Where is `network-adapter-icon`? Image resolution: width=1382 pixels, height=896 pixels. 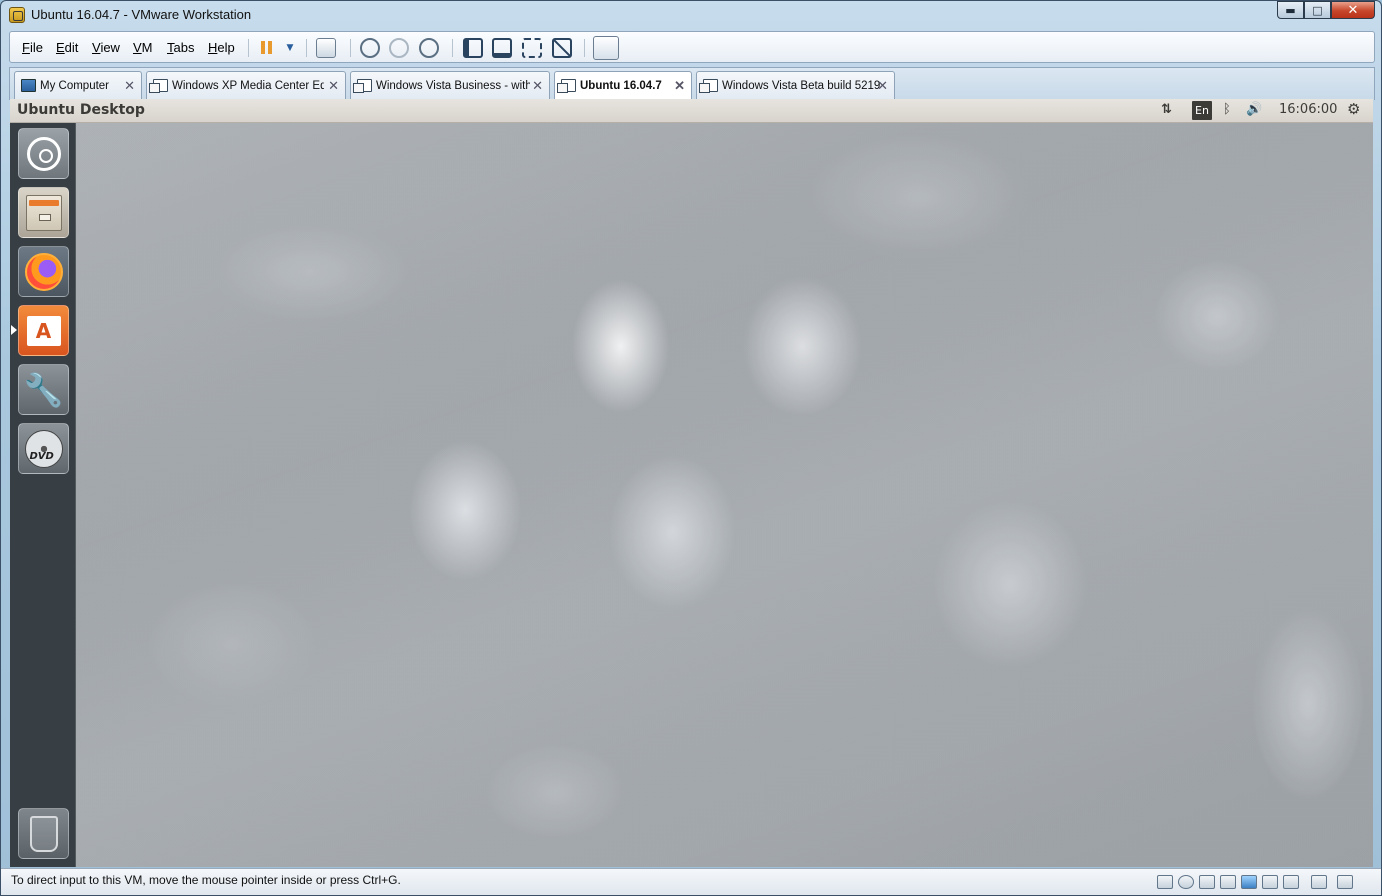 network-adapter-icon is located at coordinates (1207, 882).